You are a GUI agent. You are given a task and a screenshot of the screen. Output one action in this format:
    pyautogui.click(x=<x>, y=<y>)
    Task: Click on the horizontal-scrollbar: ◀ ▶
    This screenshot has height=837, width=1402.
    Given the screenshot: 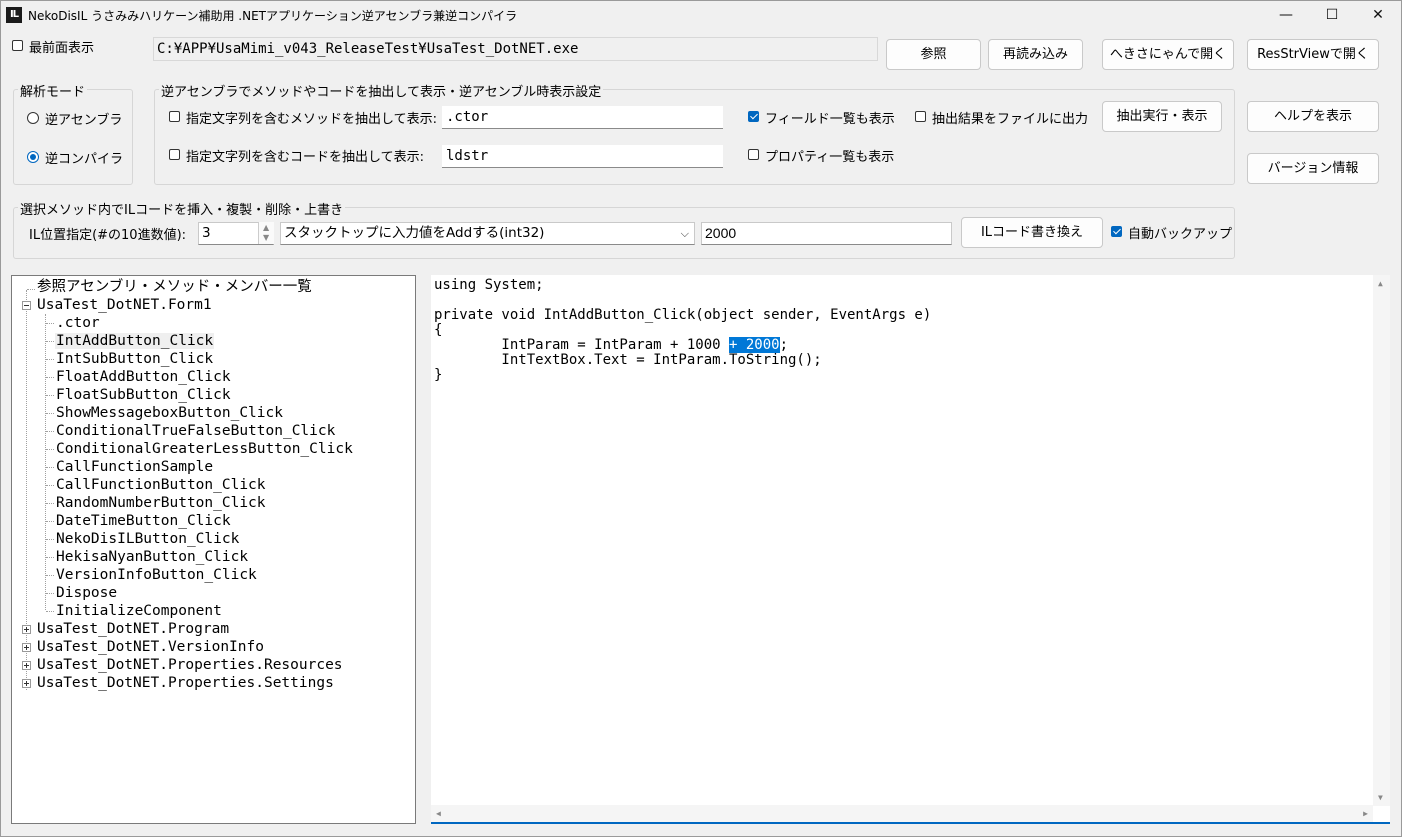 What is the action you would take?
    pyautogui.click(x=902, y=813)
    